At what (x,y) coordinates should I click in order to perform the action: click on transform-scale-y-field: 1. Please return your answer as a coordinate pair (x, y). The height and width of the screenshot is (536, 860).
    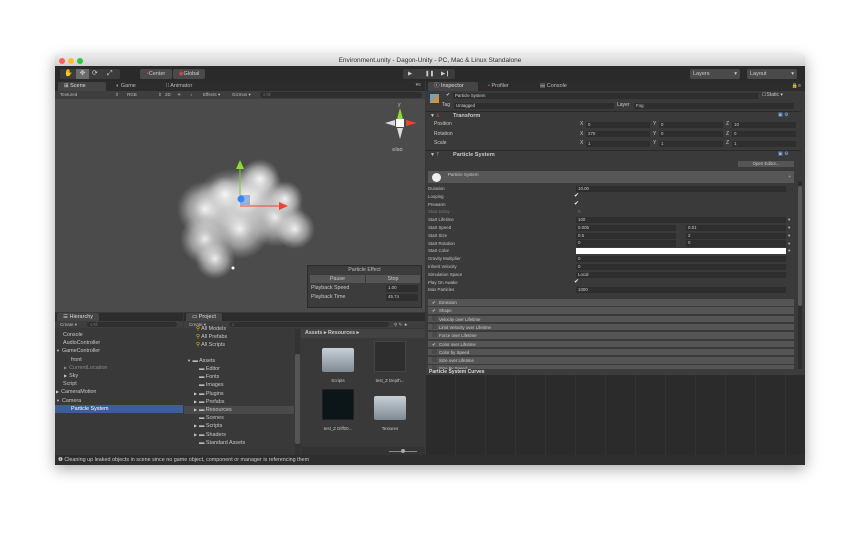
    Looking at the image, I should click on (691, 143).